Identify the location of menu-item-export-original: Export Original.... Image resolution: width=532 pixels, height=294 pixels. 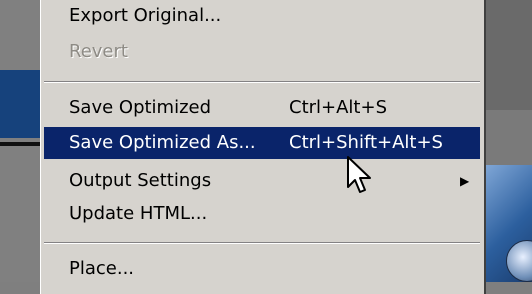
(262, 16).